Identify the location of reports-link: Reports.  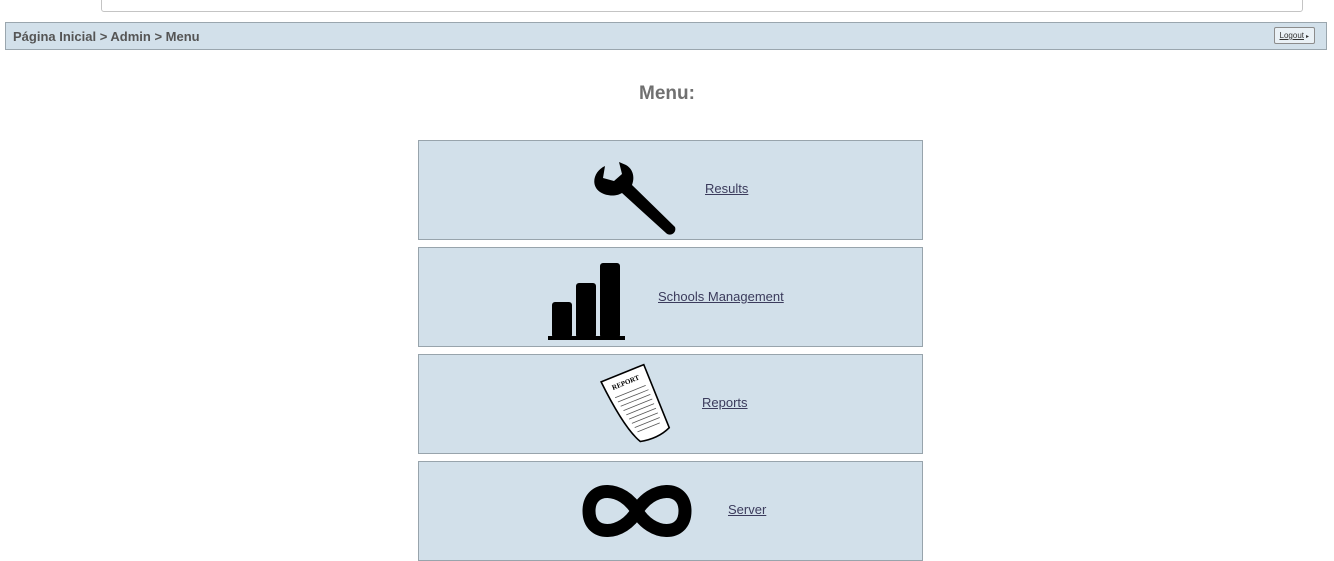
(725, 402).